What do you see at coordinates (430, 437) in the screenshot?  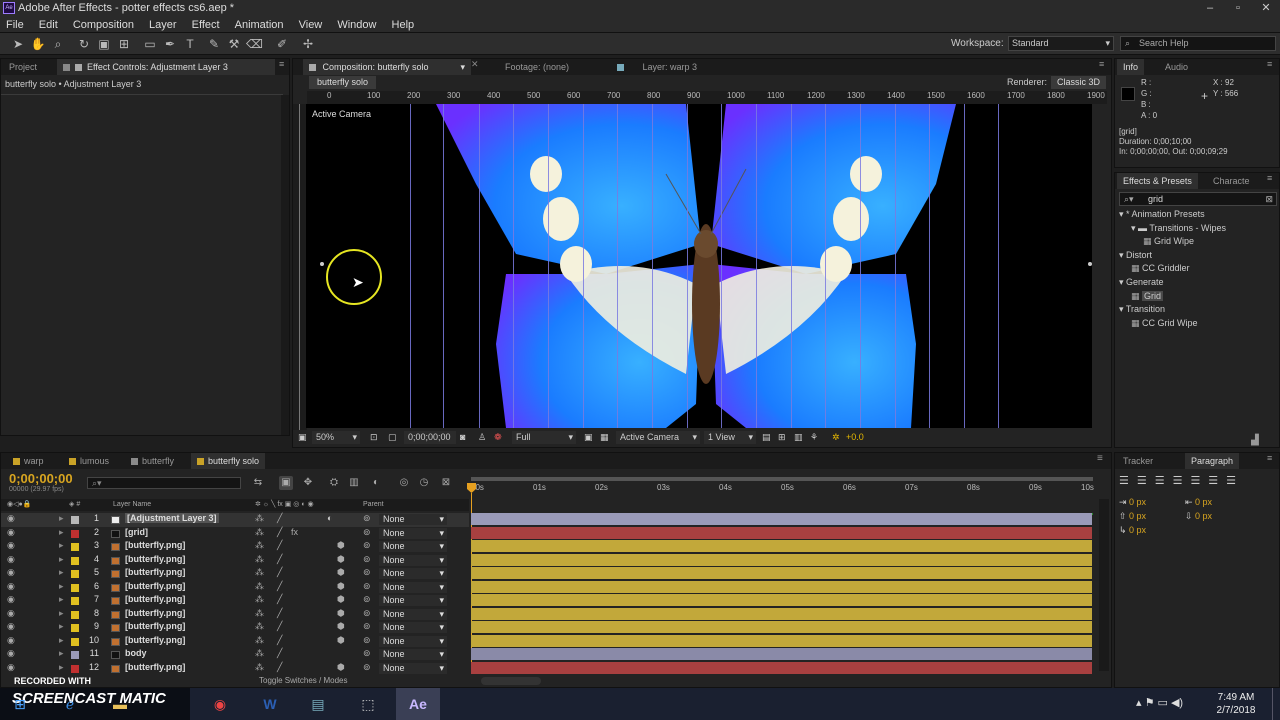 I see `current-time-display: 0;00;00;00` at bounding box center [430, 437].